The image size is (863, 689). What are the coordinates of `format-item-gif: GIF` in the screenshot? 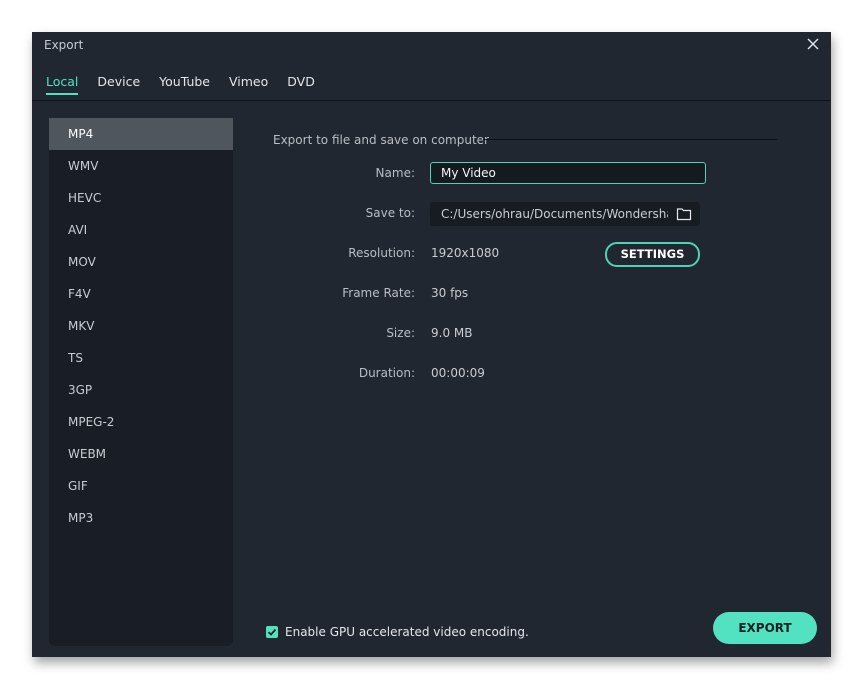 It's located at (141, 486).